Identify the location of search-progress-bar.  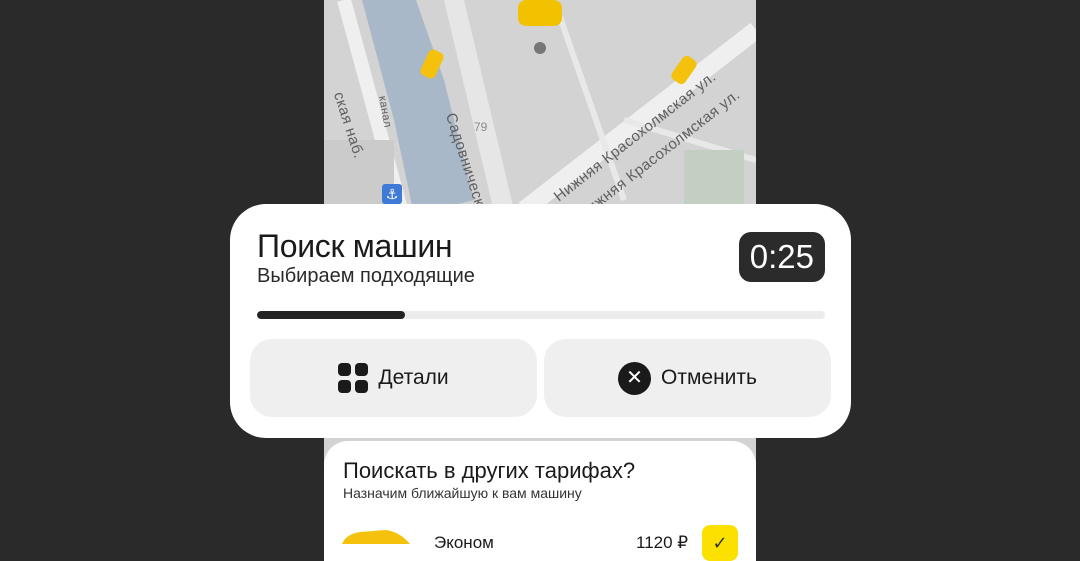
(541, 315).